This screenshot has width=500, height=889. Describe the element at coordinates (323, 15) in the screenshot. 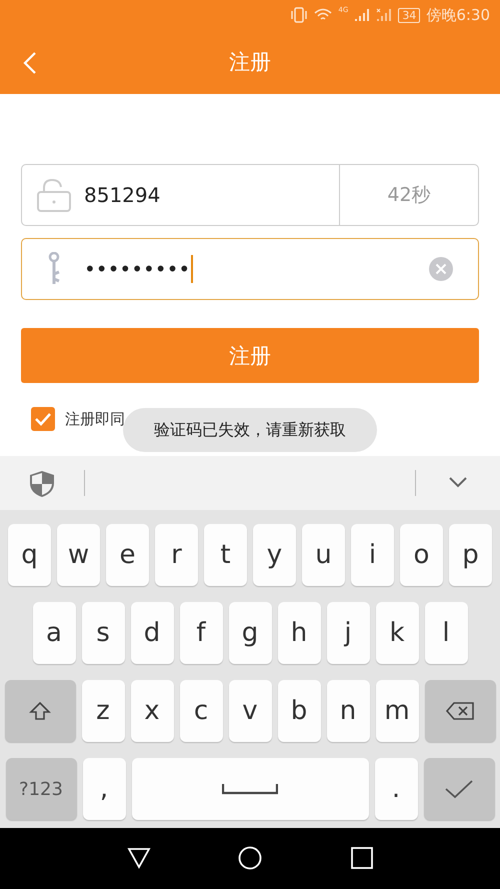

I see `wifi-icon` at that location.